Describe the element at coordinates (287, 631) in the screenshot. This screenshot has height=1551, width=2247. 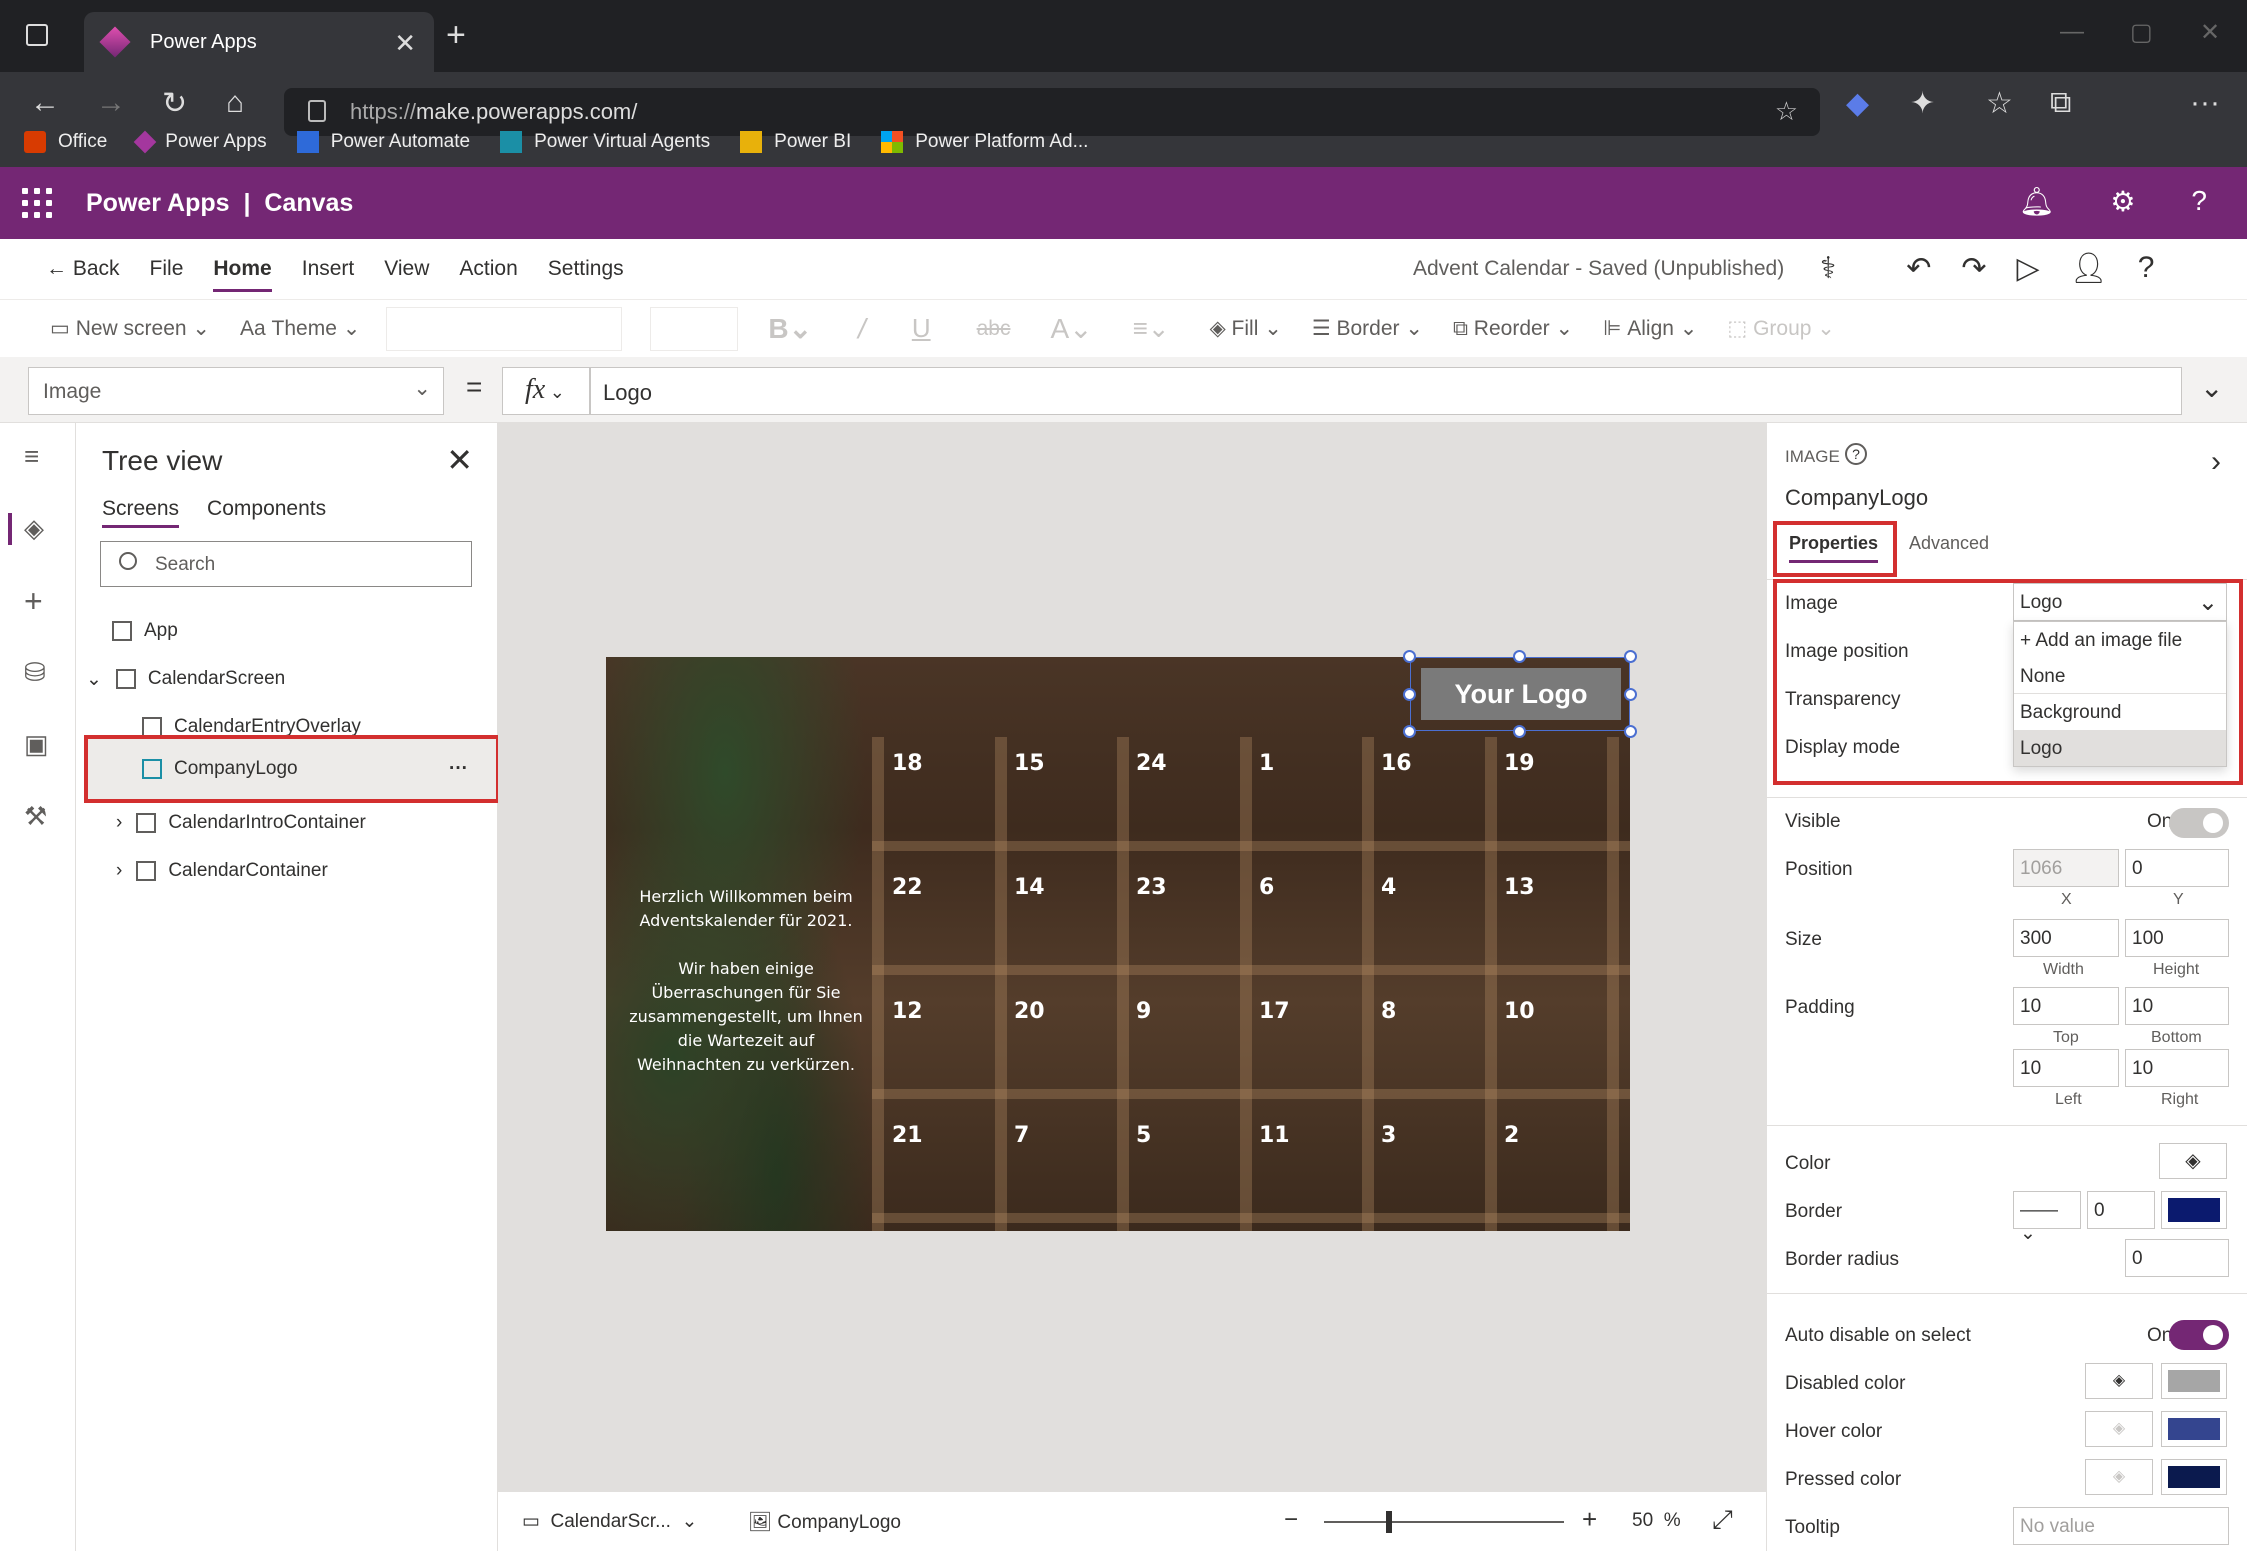
I see `tree-node-app: App` at that location.